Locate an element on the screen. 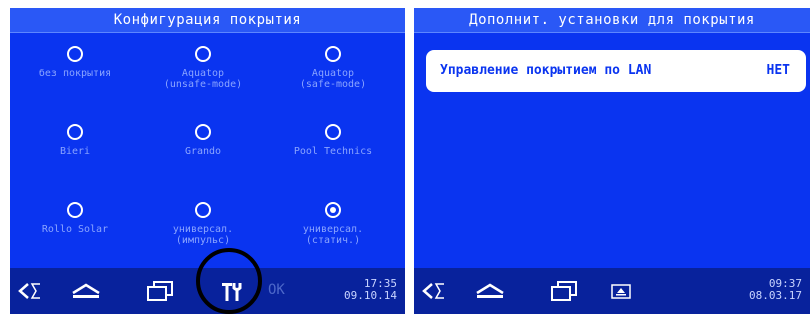 Image resolution: width=810 pixels, height=322 pixels. eject-icon is located at coordinates (621, 291).